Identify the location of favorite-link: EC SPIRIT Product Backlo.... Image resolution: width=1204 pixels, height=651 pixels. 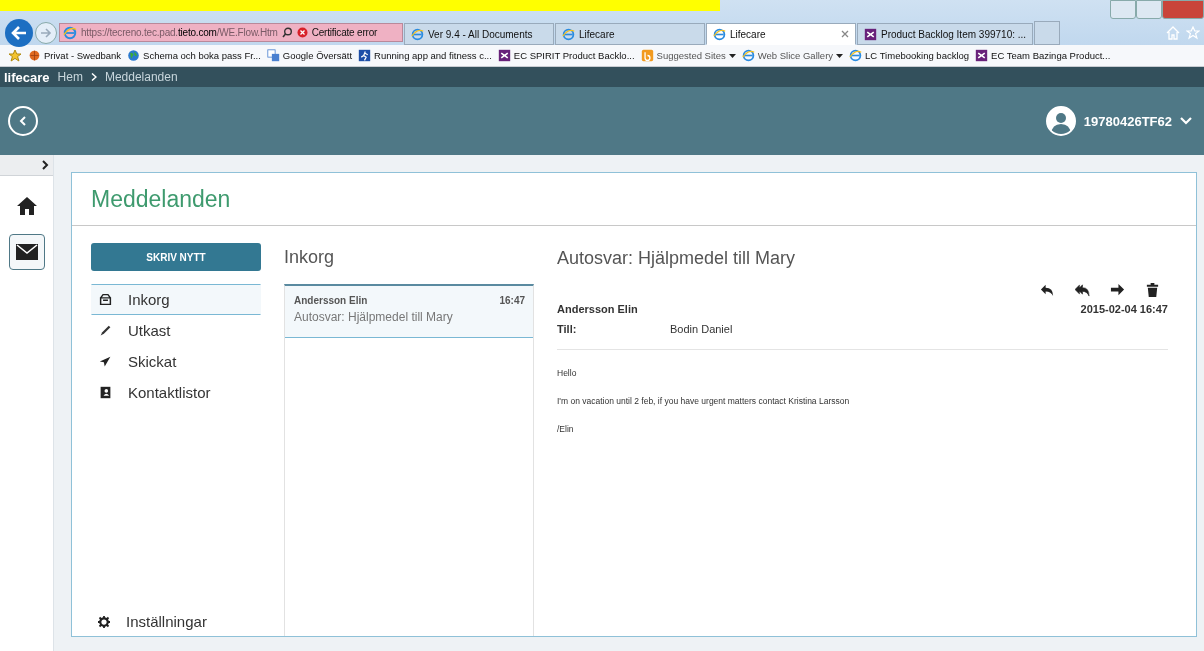
(566, 55).